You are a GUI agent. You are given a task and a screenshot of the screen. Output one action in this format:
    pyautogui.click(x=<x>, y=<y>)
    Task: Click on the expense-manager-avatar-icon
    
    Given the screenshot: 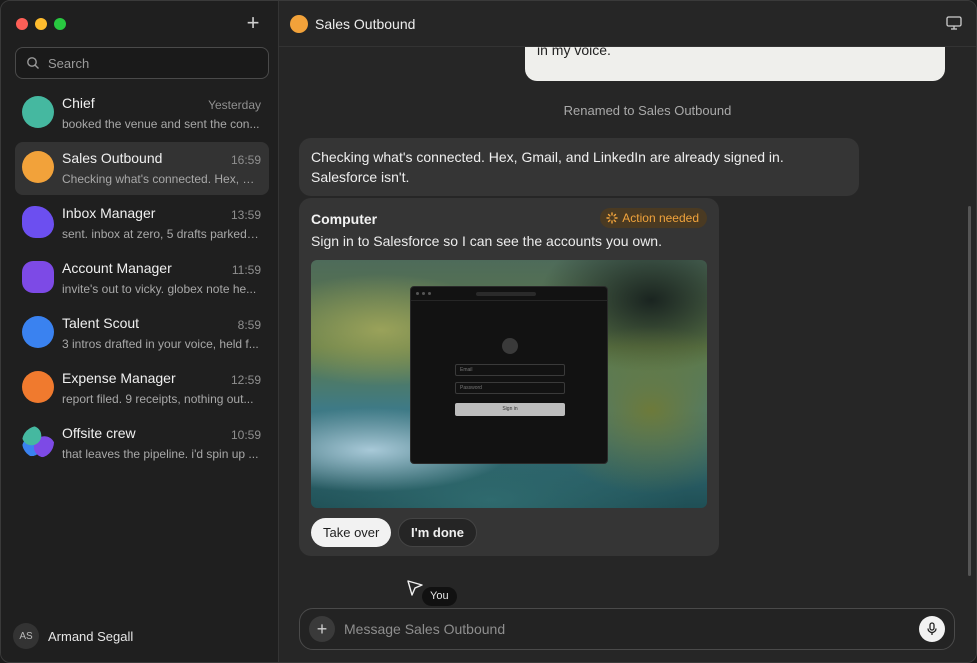 What is the action you would take?
    pyautogui.click(x=38, y=387)
    